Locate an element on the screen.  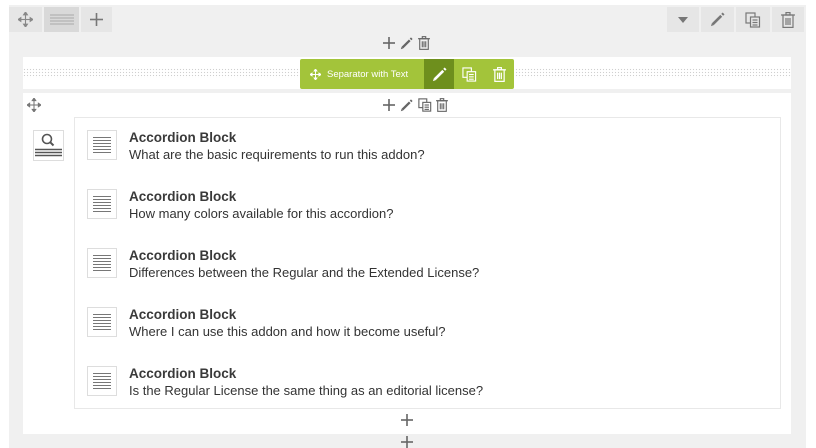
column-delete-button is located at coordinates (424, 43).